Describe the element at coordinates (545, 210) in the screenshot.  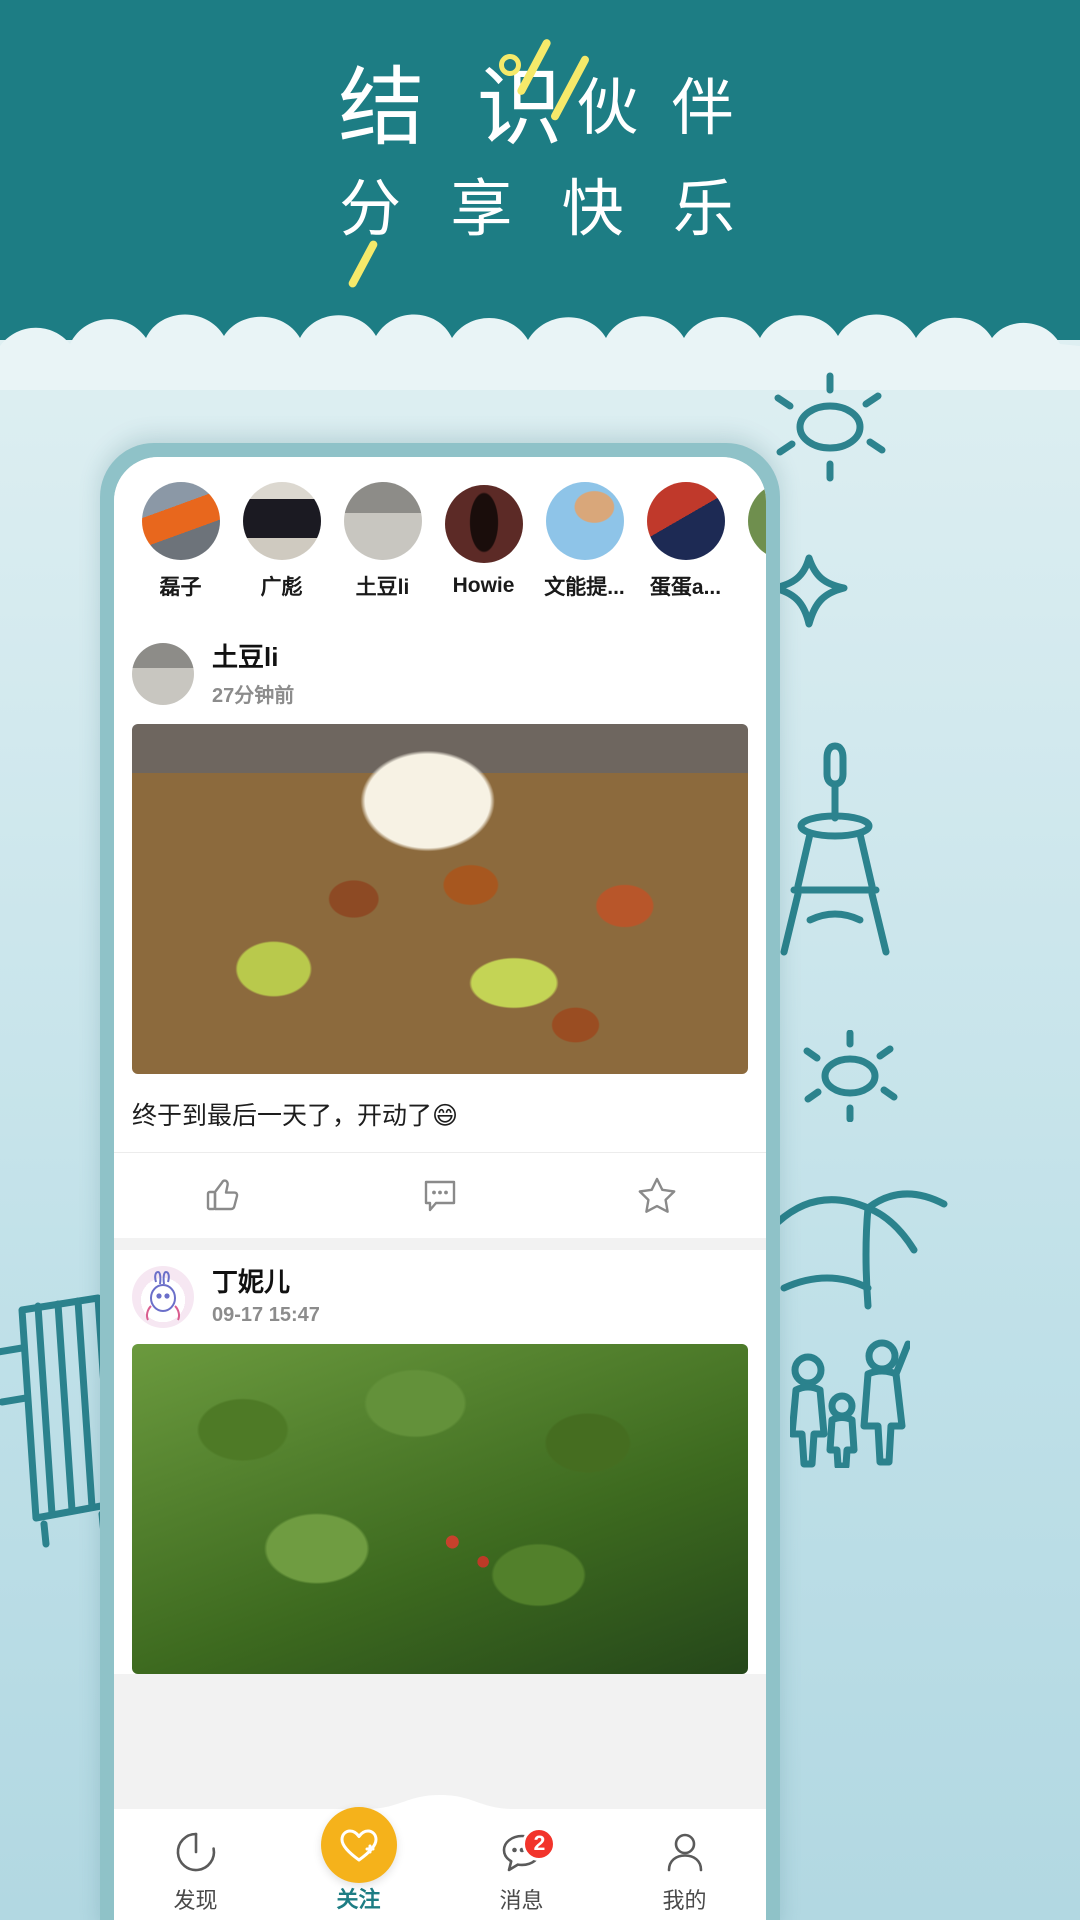
I see `headline-line2: 分 享 快 乐` at that location.